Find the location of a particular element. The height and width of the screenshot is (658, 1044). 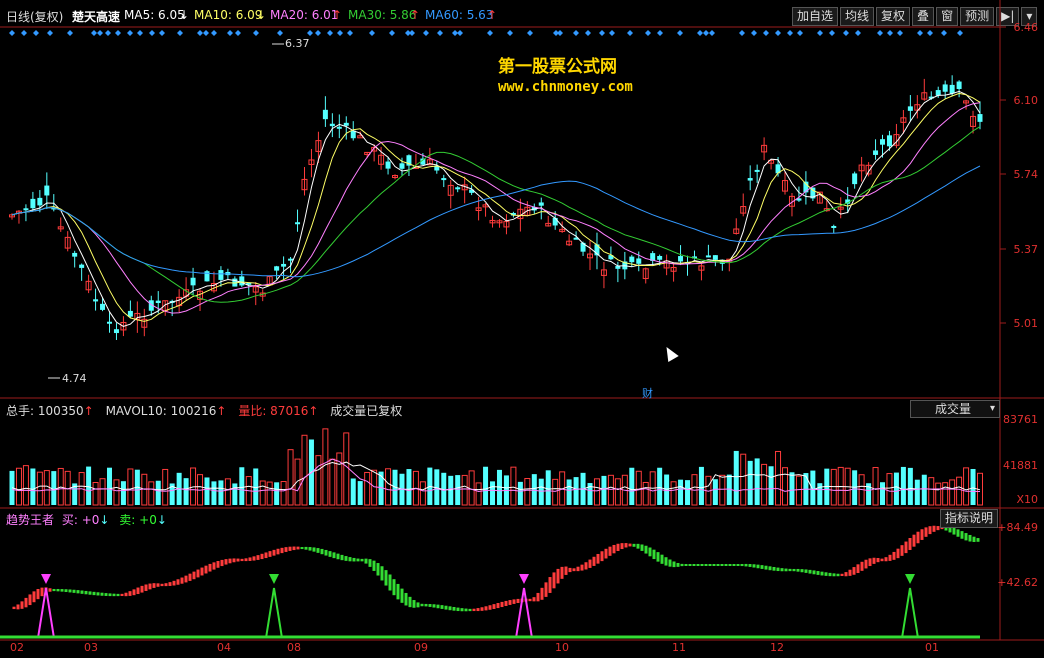

month-label: 03 is located at coordinates (91, 647).